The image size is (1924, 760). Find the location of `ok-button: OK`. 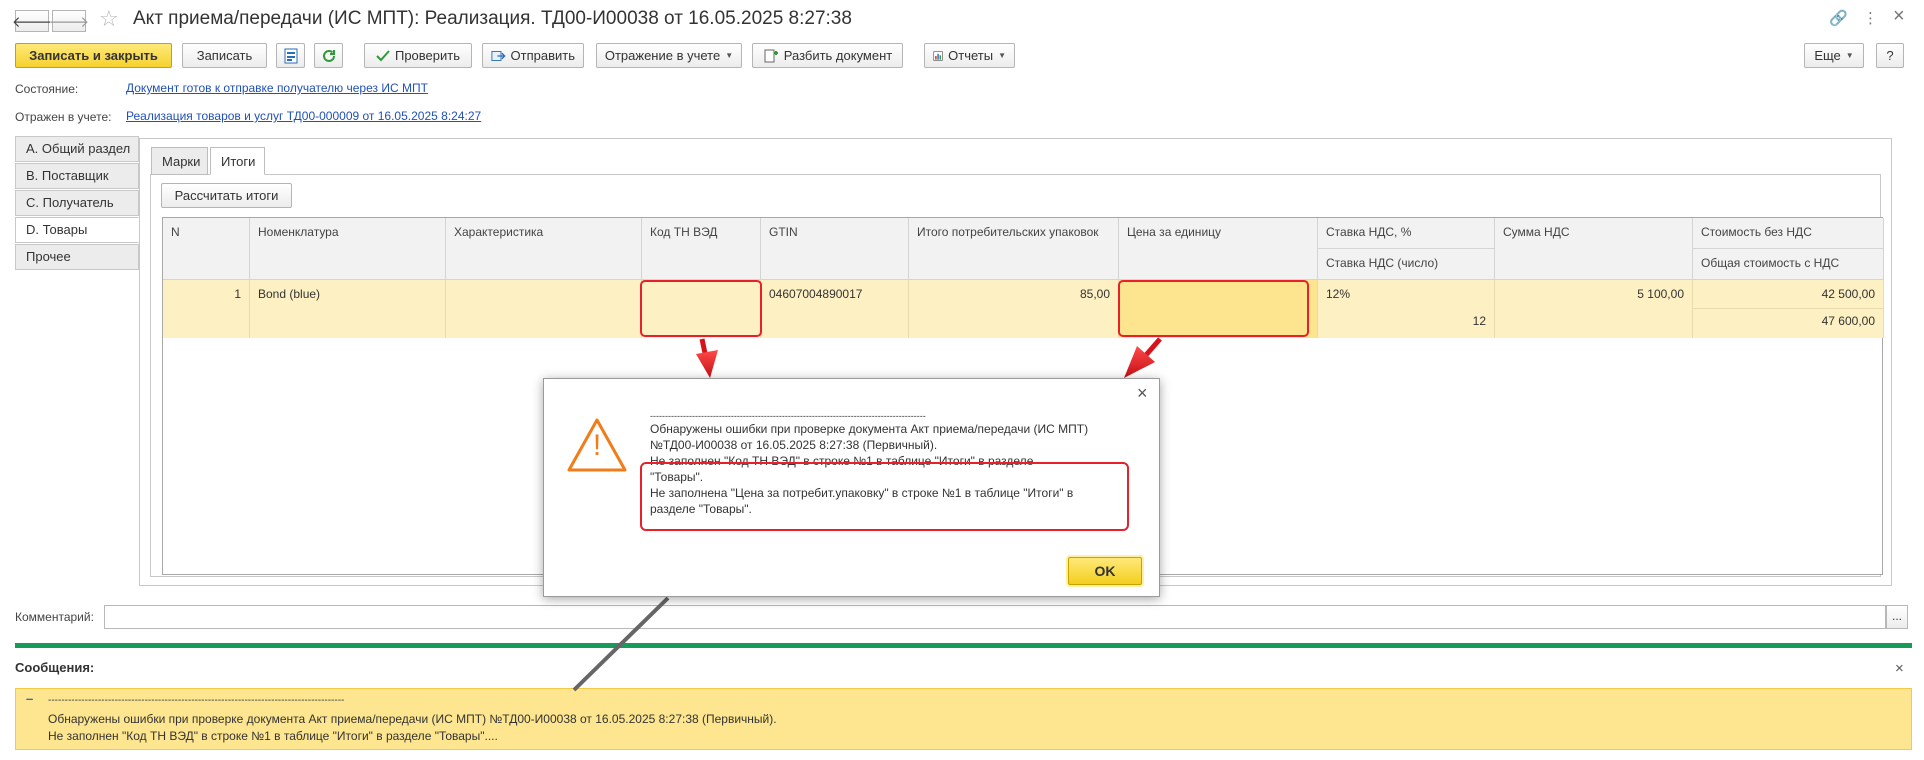

ok-button: OK is located at coordinates (1105, 571).